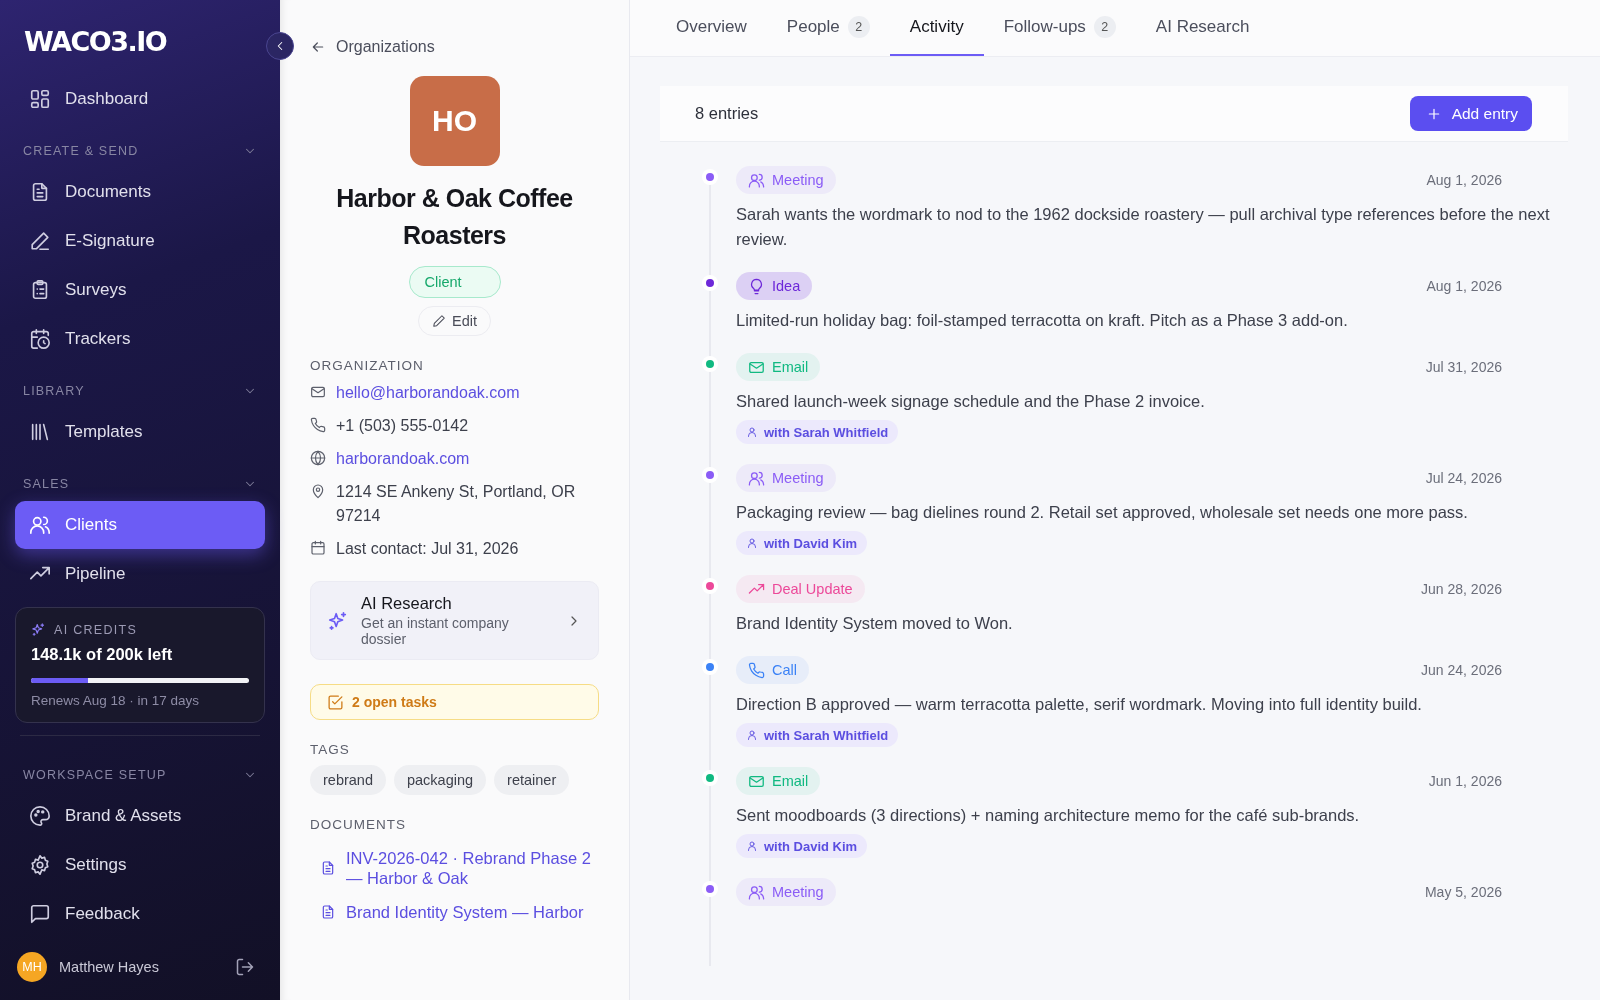 Image resolution: width=1600 pixels, height=1000 pixels. Describe the element at coordinates (454, 282) in the screenshot. I see `status-pill: Client` at that location.